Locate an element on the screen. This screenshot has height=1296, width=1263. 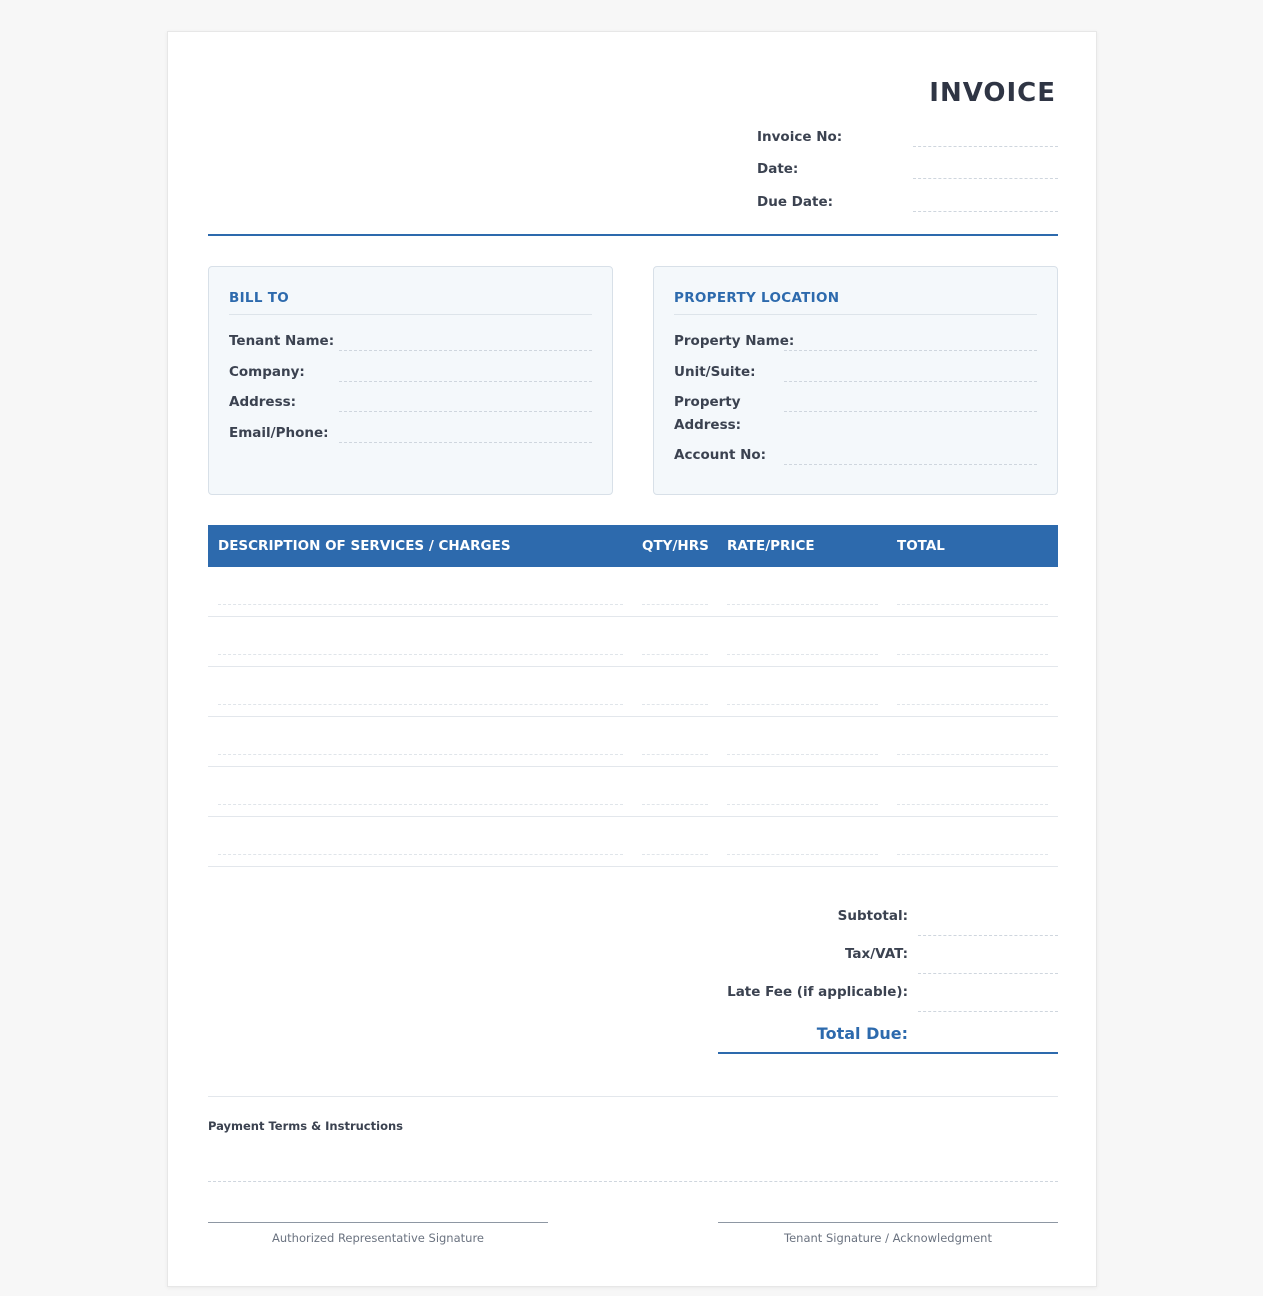
unit-suite-field is located at coordinates (910, 381).